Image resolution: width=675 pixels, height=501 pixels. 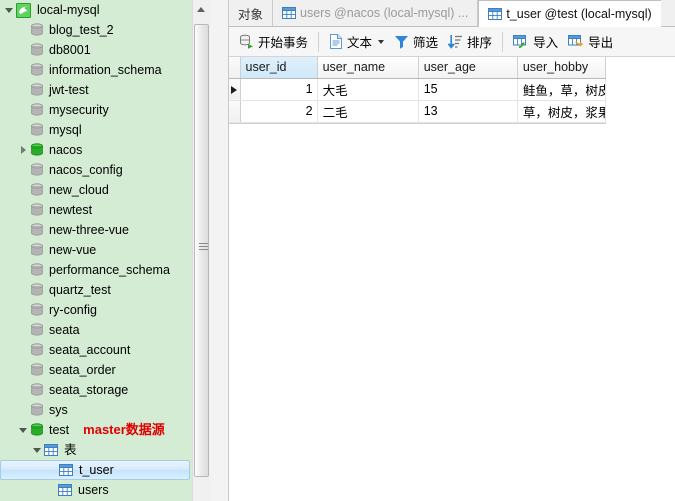 I want to click on tree-item-newtest: newtest, so click(x=105, y=210).